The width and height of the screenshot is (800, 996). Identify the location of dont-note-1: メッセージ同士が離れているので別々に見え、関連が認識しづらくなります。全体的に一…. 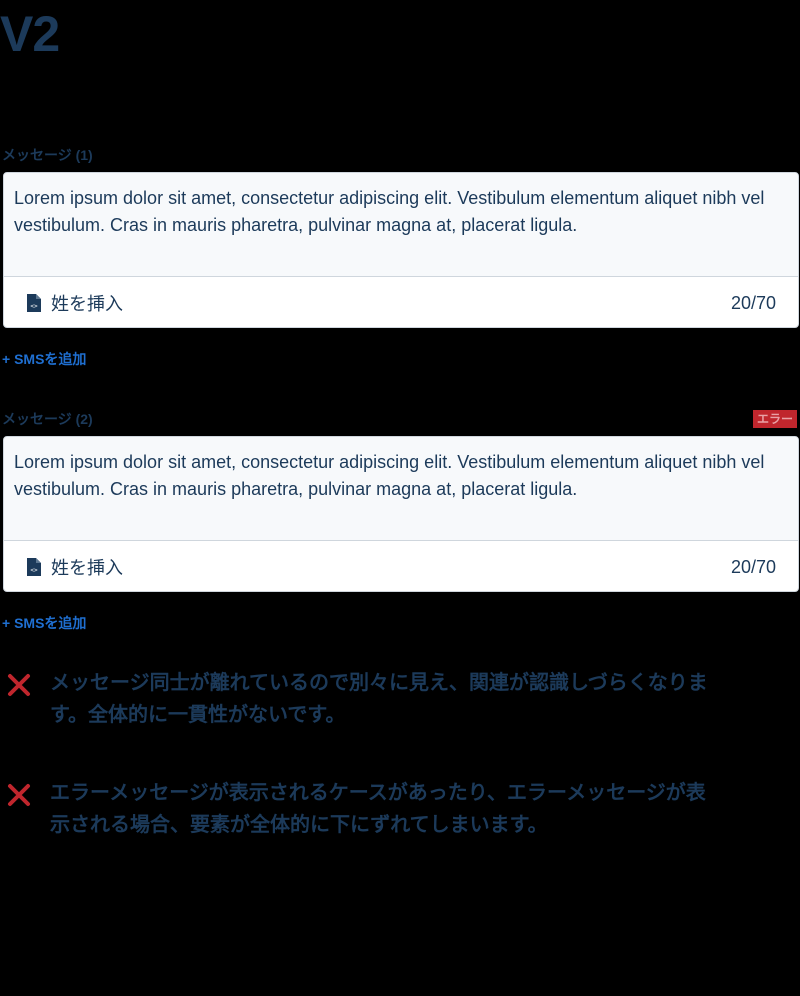
(357, 701).